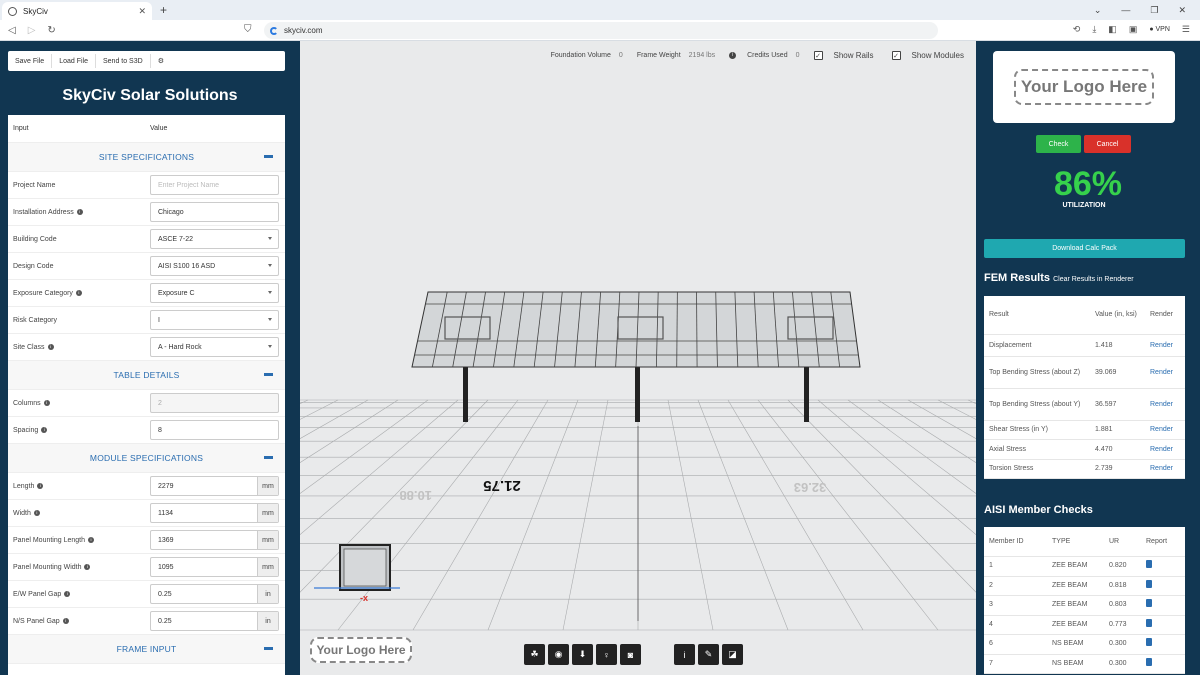 This screenshot has height=675, width=1200. Describe the element at coordinates (166, 540) in the screenshot. I see `field-value: 1369` at that location.